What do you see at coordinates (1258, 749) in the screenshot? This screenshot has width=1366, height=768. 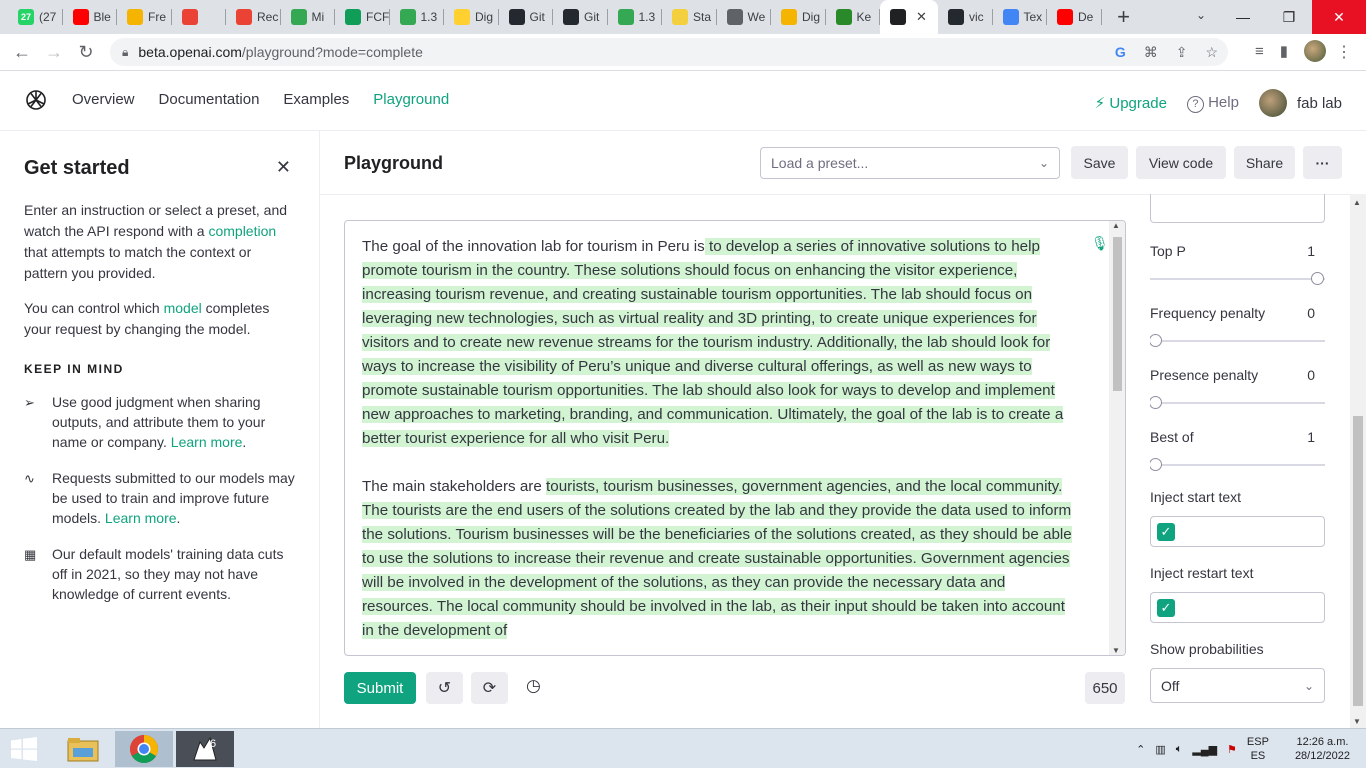 I see `language-indicator: ESP ES` at bounding box center [1258, 749].